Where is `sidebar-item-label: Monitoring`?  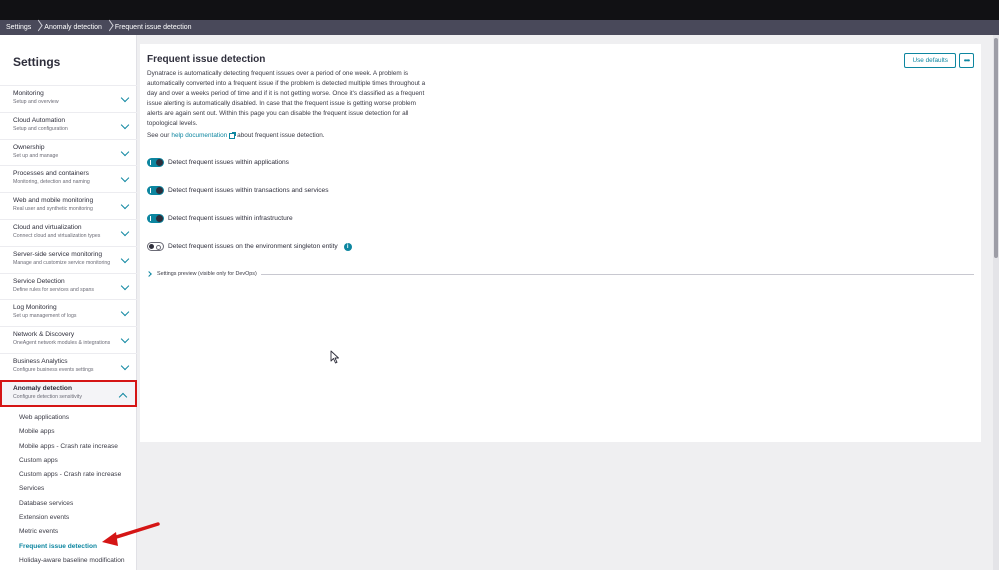 sidebar-item-label: Monitoring is located at coordinates (28, 93).